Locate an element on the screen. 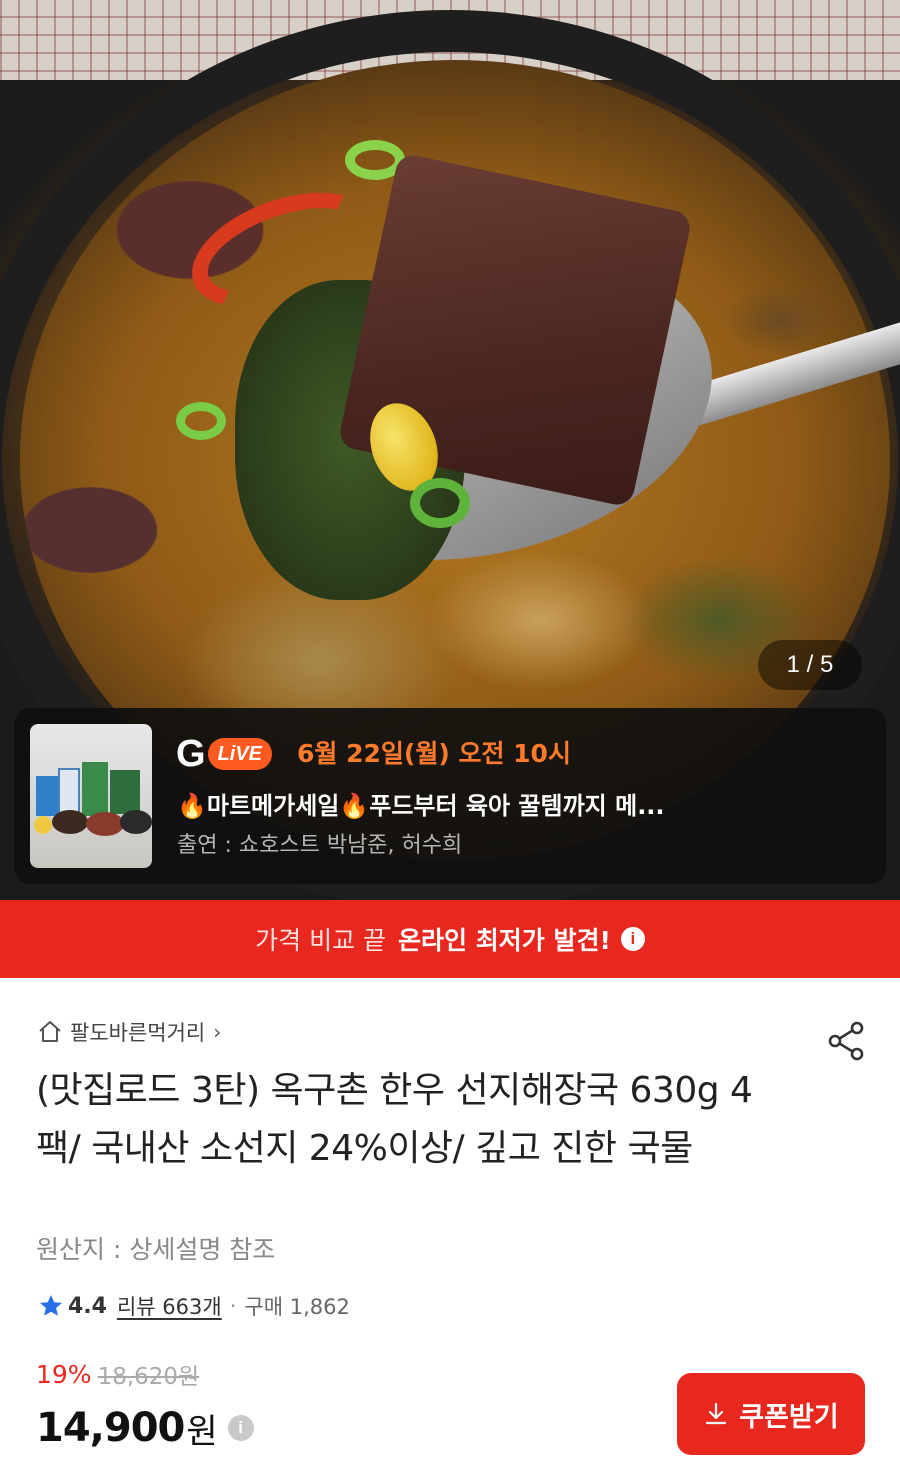  glive-live-badge: LiVE is located at coordinates (240, 754).